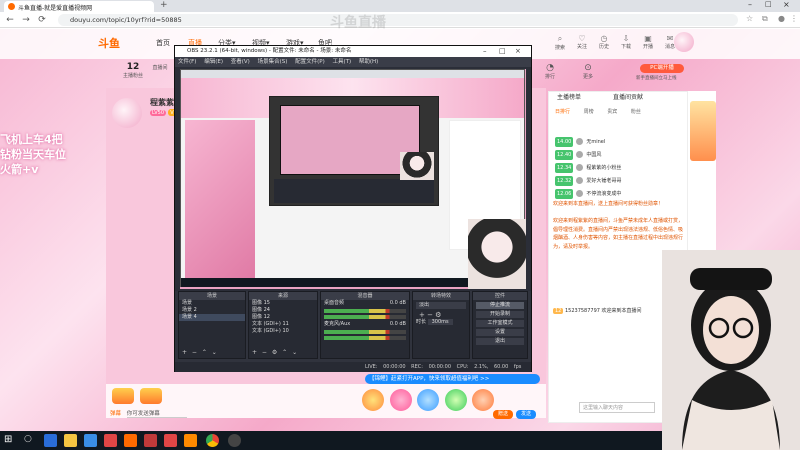  Describe the element at coordinates (240, 62) in the screenshot. I see `obs-menu-view: 查看(V)` at that location.